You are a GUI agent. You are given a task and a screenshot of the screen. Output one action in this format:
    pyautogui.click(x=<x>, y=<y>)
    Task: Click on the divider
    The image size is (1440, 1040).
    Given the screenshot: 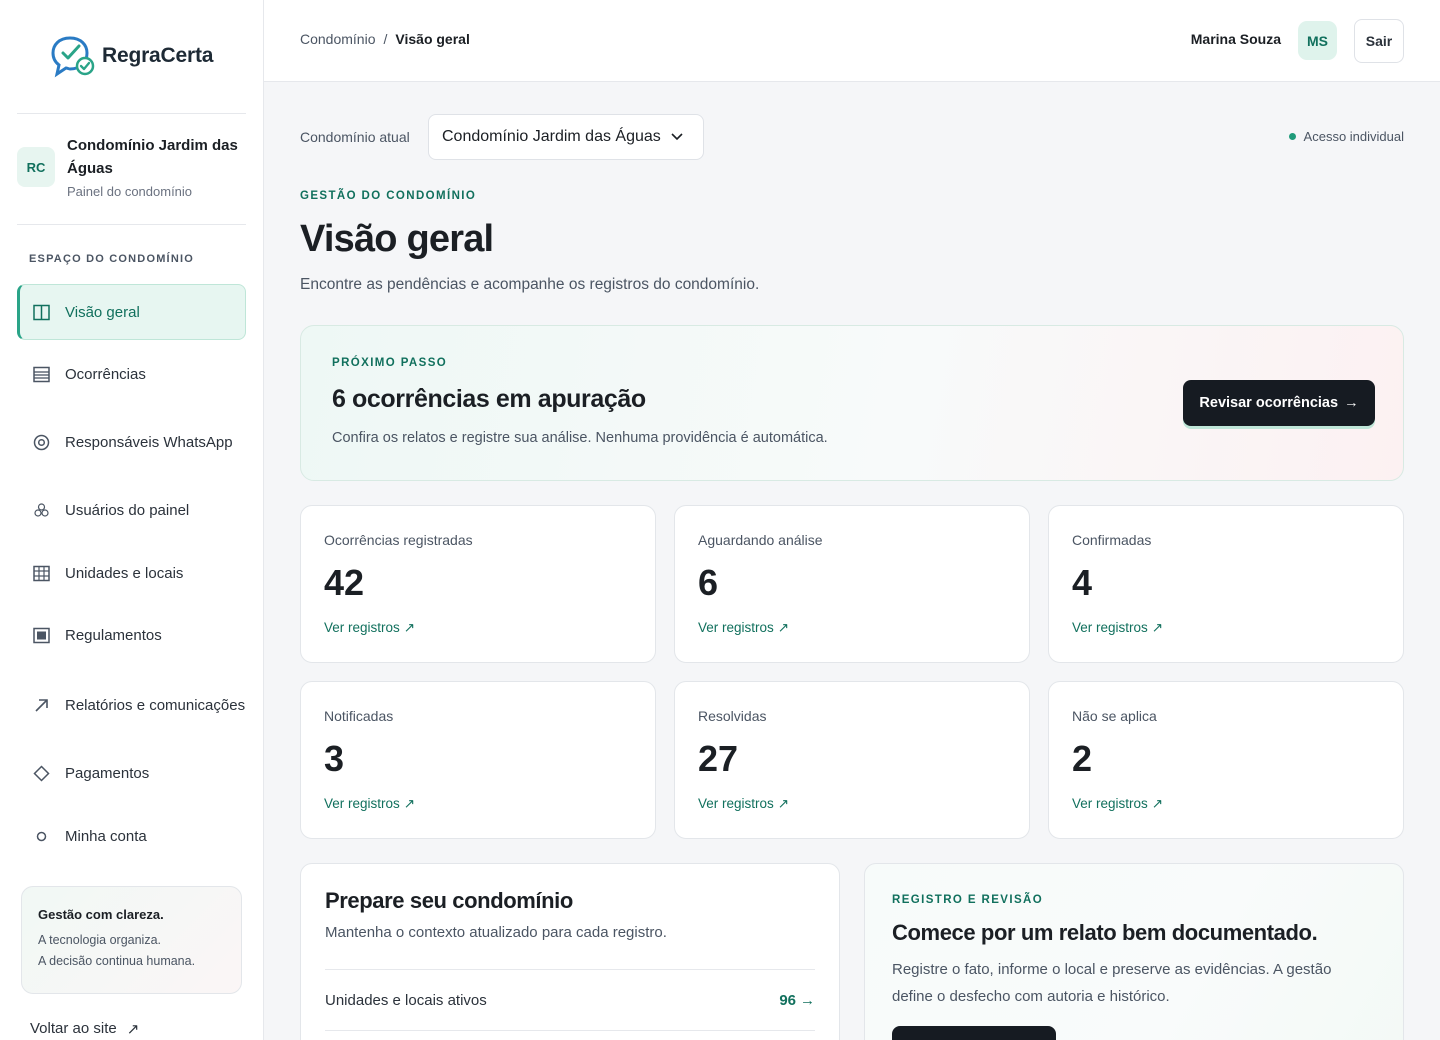 What is the action you would take?
    pyautogui.click(x=131, y=224)
    